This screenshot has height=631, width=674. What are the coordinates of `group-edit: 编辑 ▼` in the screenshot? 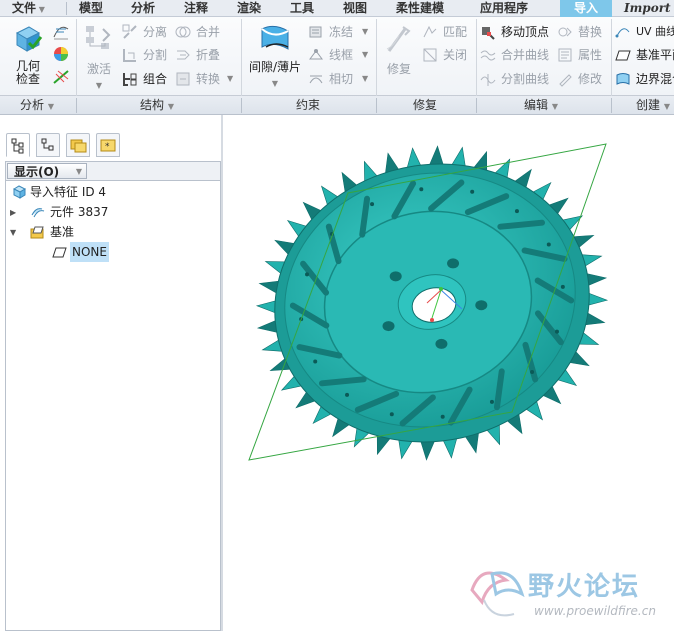 It's located at (541, 105).